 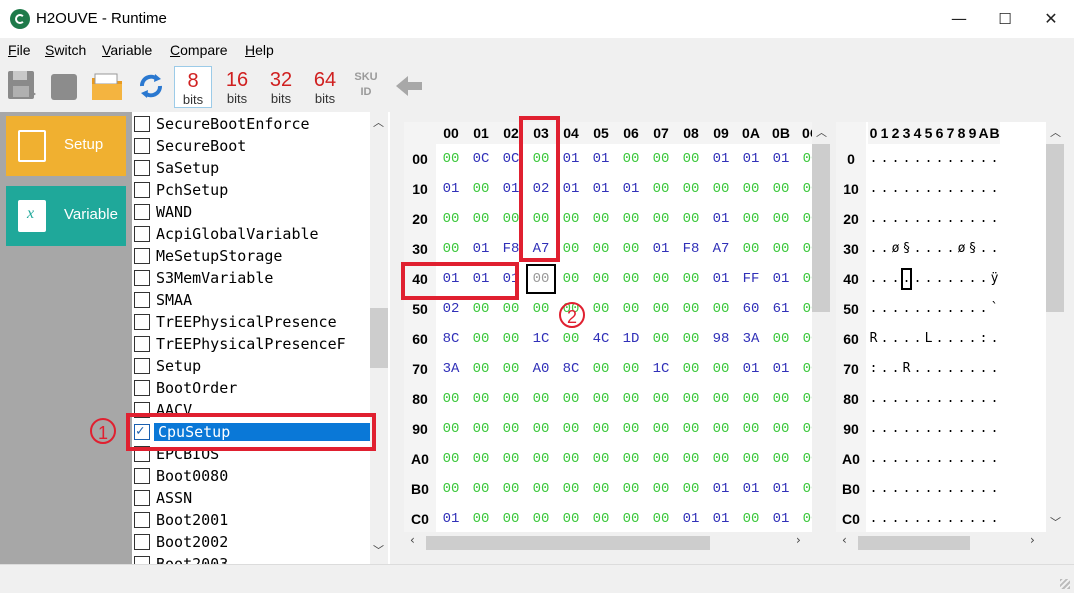 What do you see at coordinates (420, 189) in the screenshot?
I see `hex-row-header: 10` at bounding box center [420, 189].